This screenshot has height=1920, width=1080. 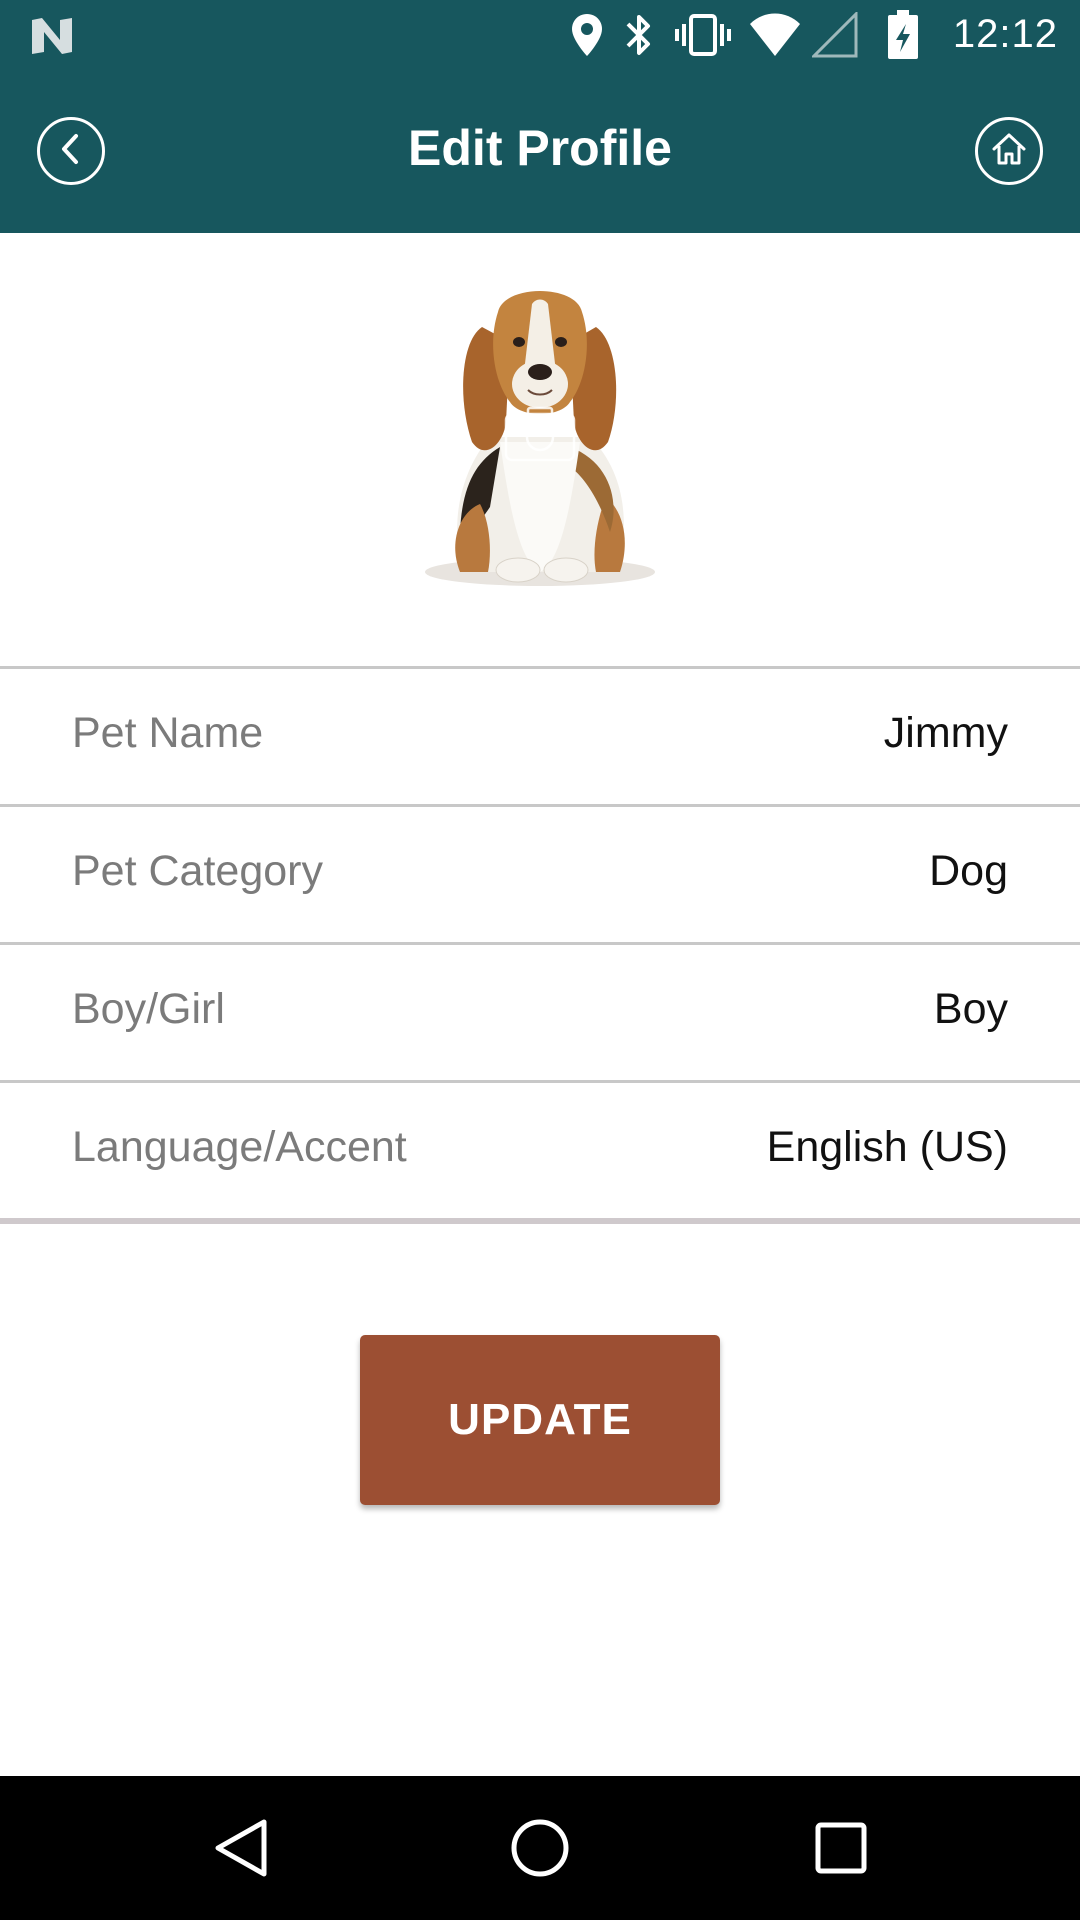 I want to click on status-bar: 12:12, so click(x=540, y=36).